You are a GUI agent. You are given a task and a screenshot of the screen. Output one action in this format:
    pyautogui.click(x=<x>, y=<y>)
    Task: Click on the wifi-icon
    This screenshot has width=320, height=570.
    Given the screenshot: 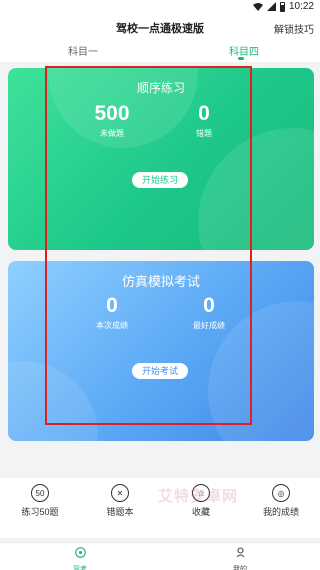 What is the action you would take?
    pyautogui.click(x=257, y=6)
    